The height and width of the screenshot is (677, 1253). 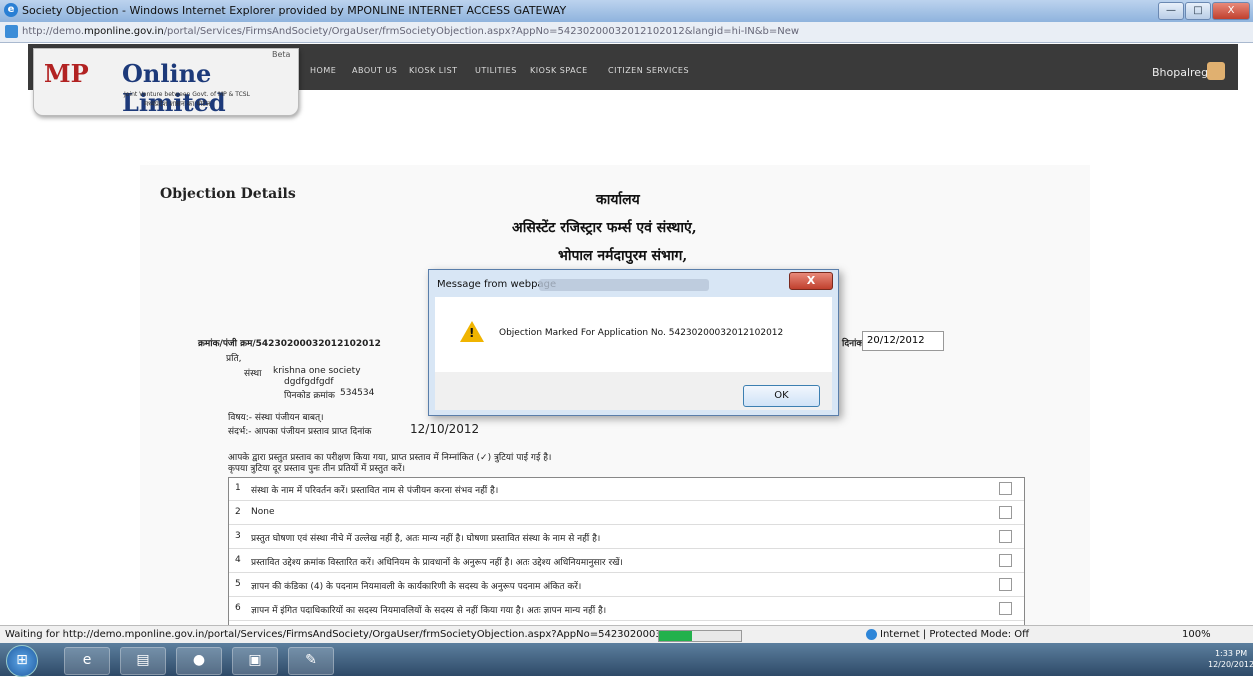 What do you see at coordinates (66, 73) in the screenshot?
I see `logo-mp: MP` at bounding box center [66, 73].